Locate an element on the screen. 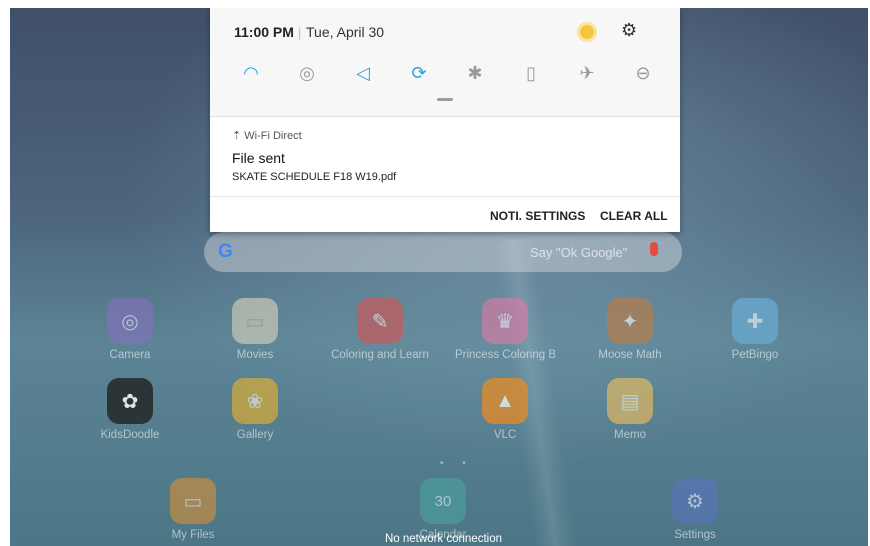 The width and height of the screenshot is (870, 546). app-vlc: ▲ VLC is located at coordinates (505, 409).